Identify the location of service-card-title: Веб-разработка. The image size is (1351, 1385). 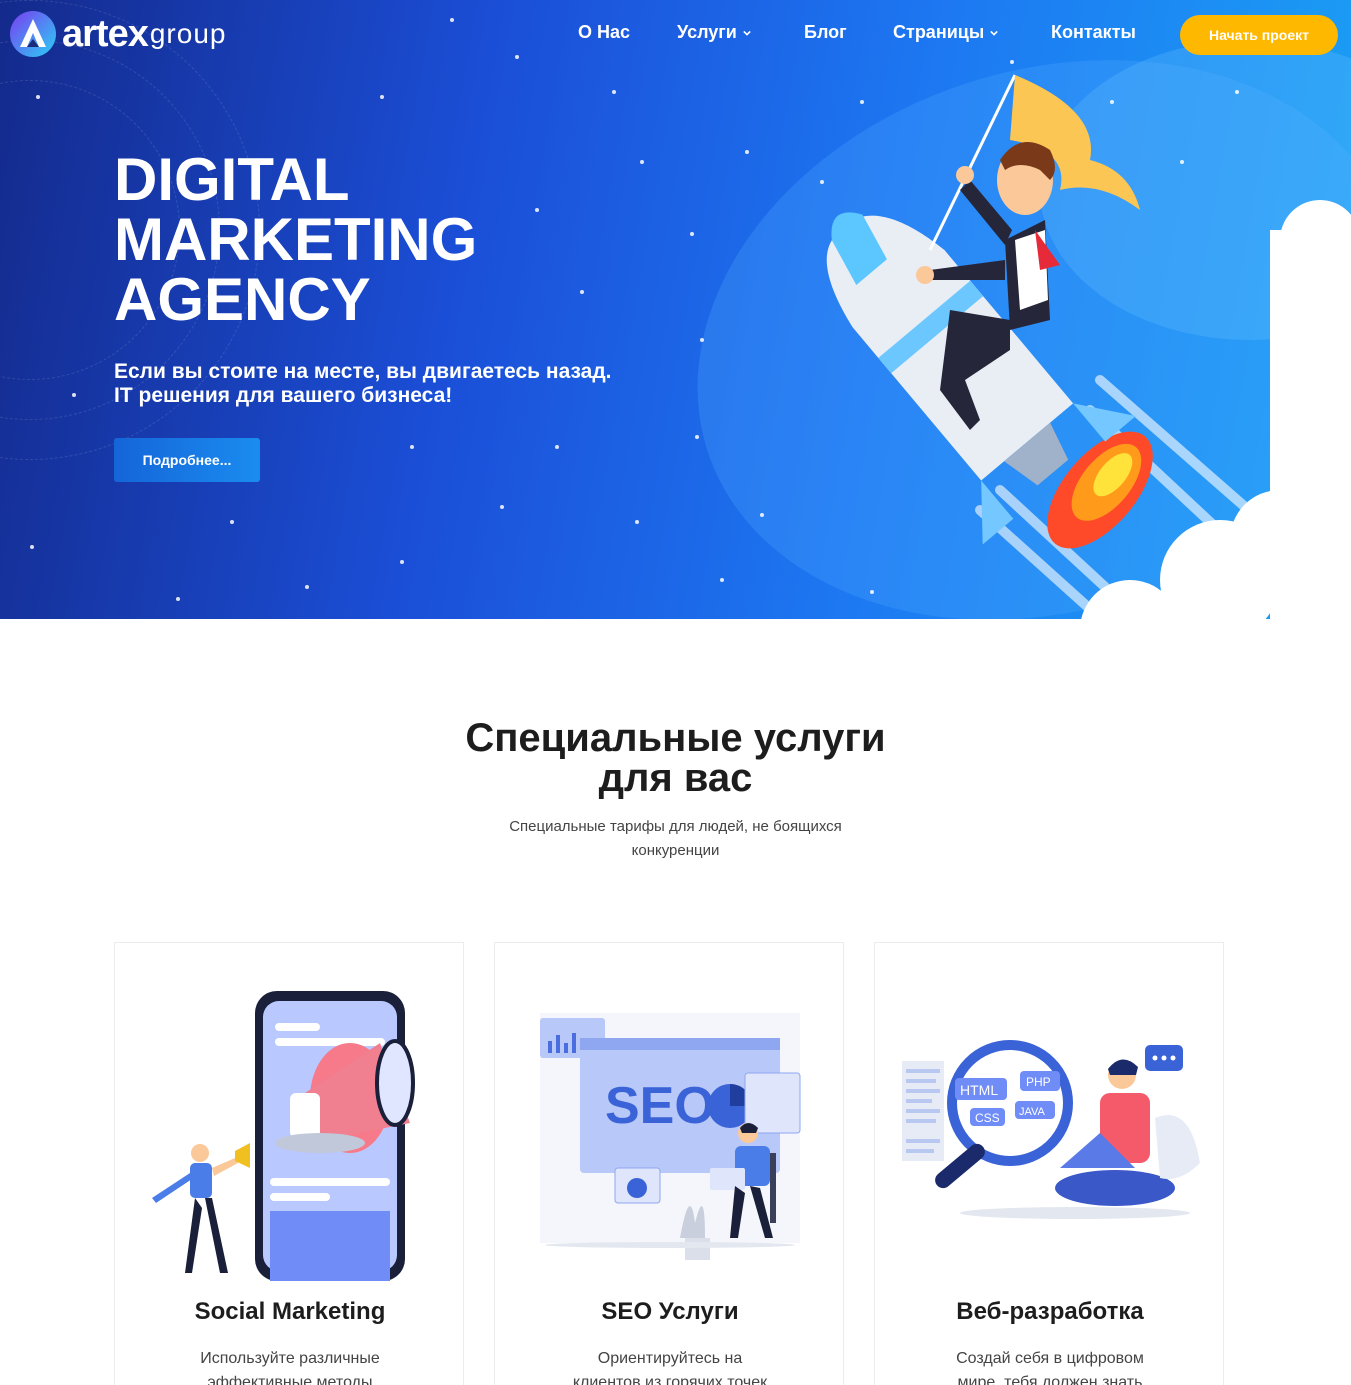
(1050, 1311).